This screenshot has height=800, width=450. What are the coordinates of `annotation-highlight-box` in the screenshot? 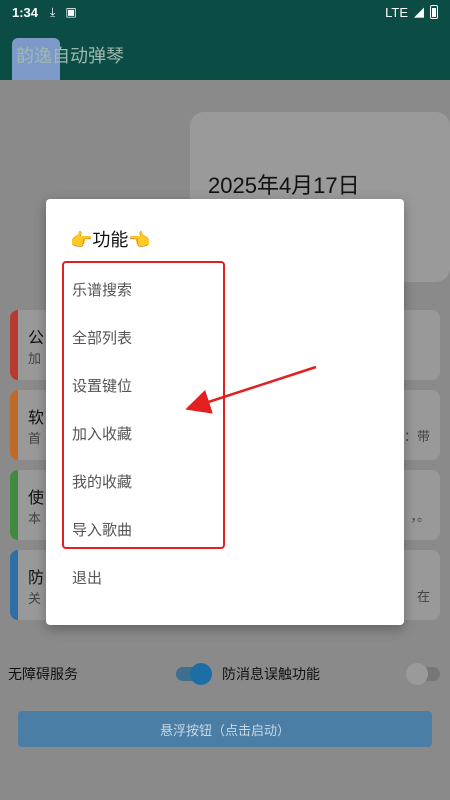 It's located at (143, 405).